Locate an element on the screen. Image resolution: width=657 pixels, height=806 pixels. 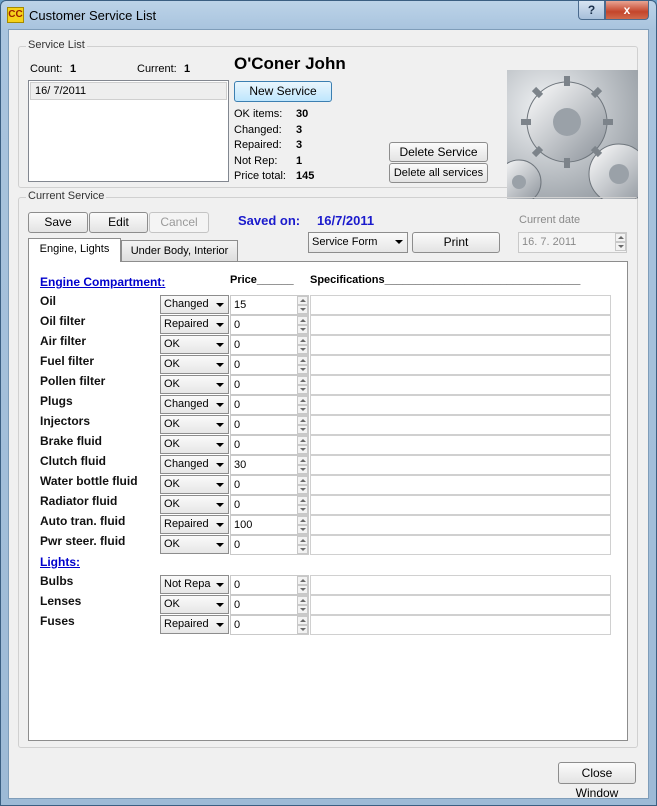
current-date-field: 16. 7. 2011 is located at coordinates (572, 242).